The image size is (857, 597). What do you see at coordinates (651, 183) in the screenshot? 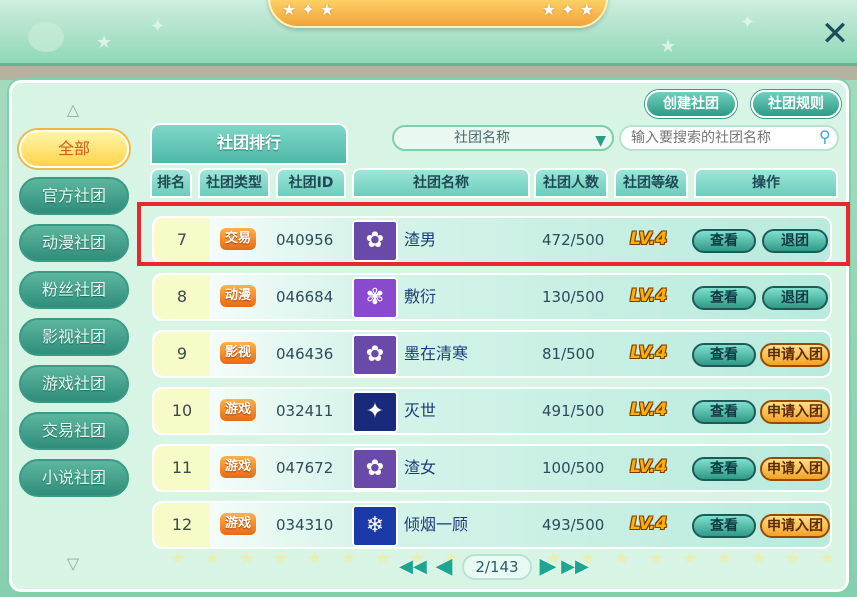
I see `header-level: 社团等级` at bounding box center [651, 183].